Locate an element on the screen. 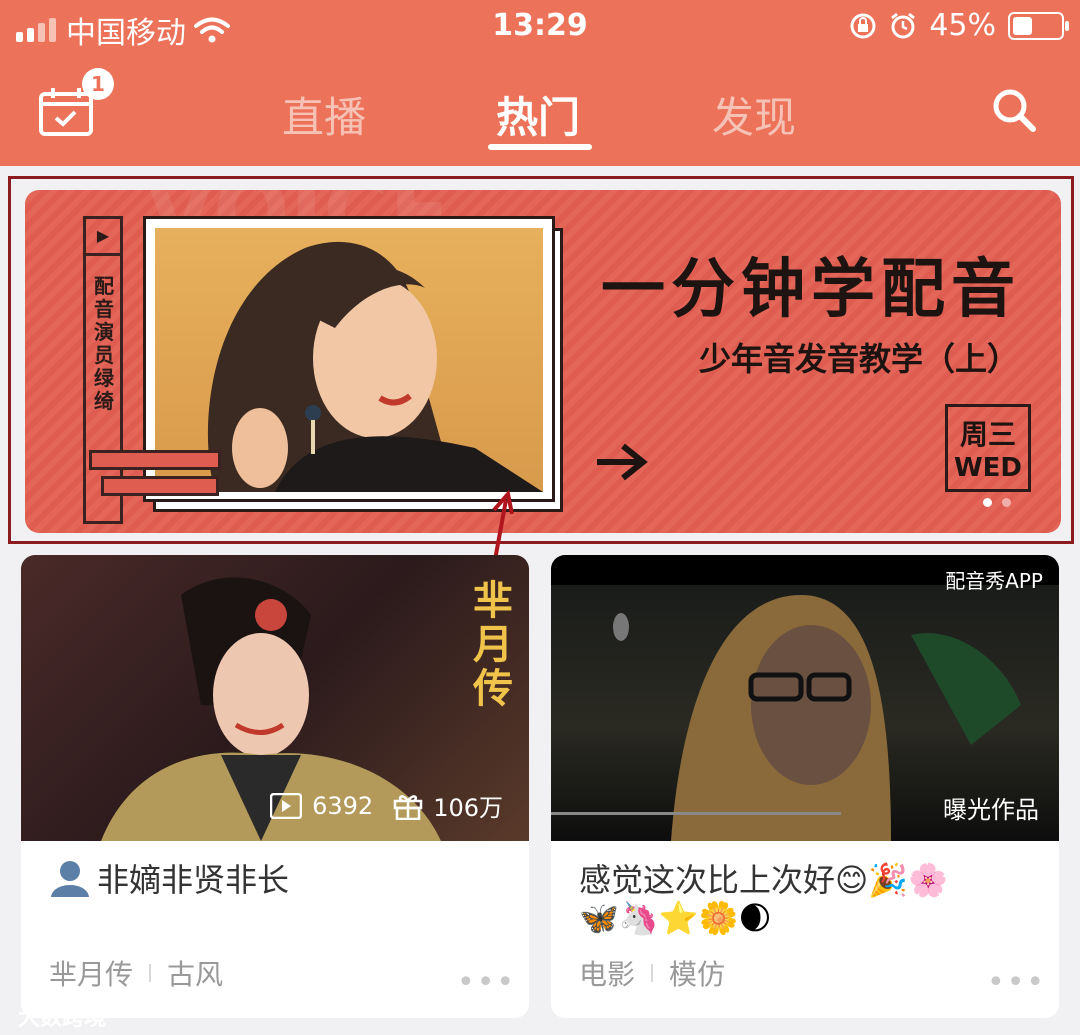  video-progress-line is located at coordinates (696, 813).